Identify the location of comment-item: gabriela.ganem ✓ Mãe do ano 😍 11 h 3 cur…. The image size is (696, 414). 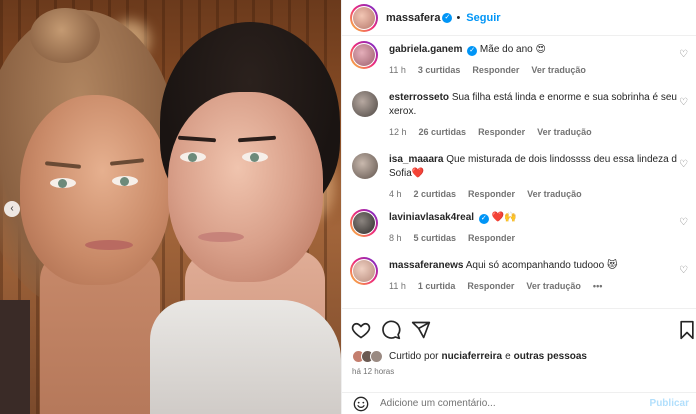
(520, 61).